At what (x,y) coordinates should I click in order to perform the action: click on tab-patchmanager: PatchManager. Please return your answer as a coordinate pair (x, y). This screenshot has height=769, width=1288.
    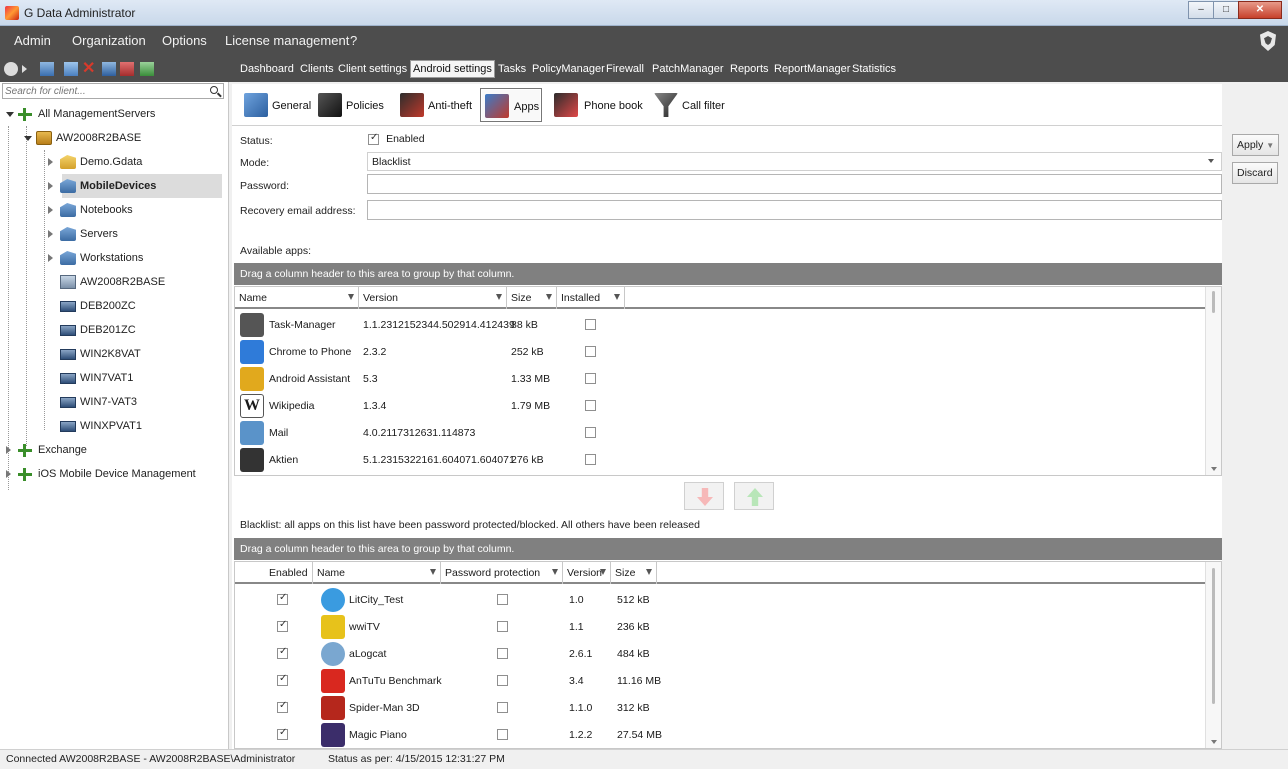
    Looking at the image, I should click on (688, 69).